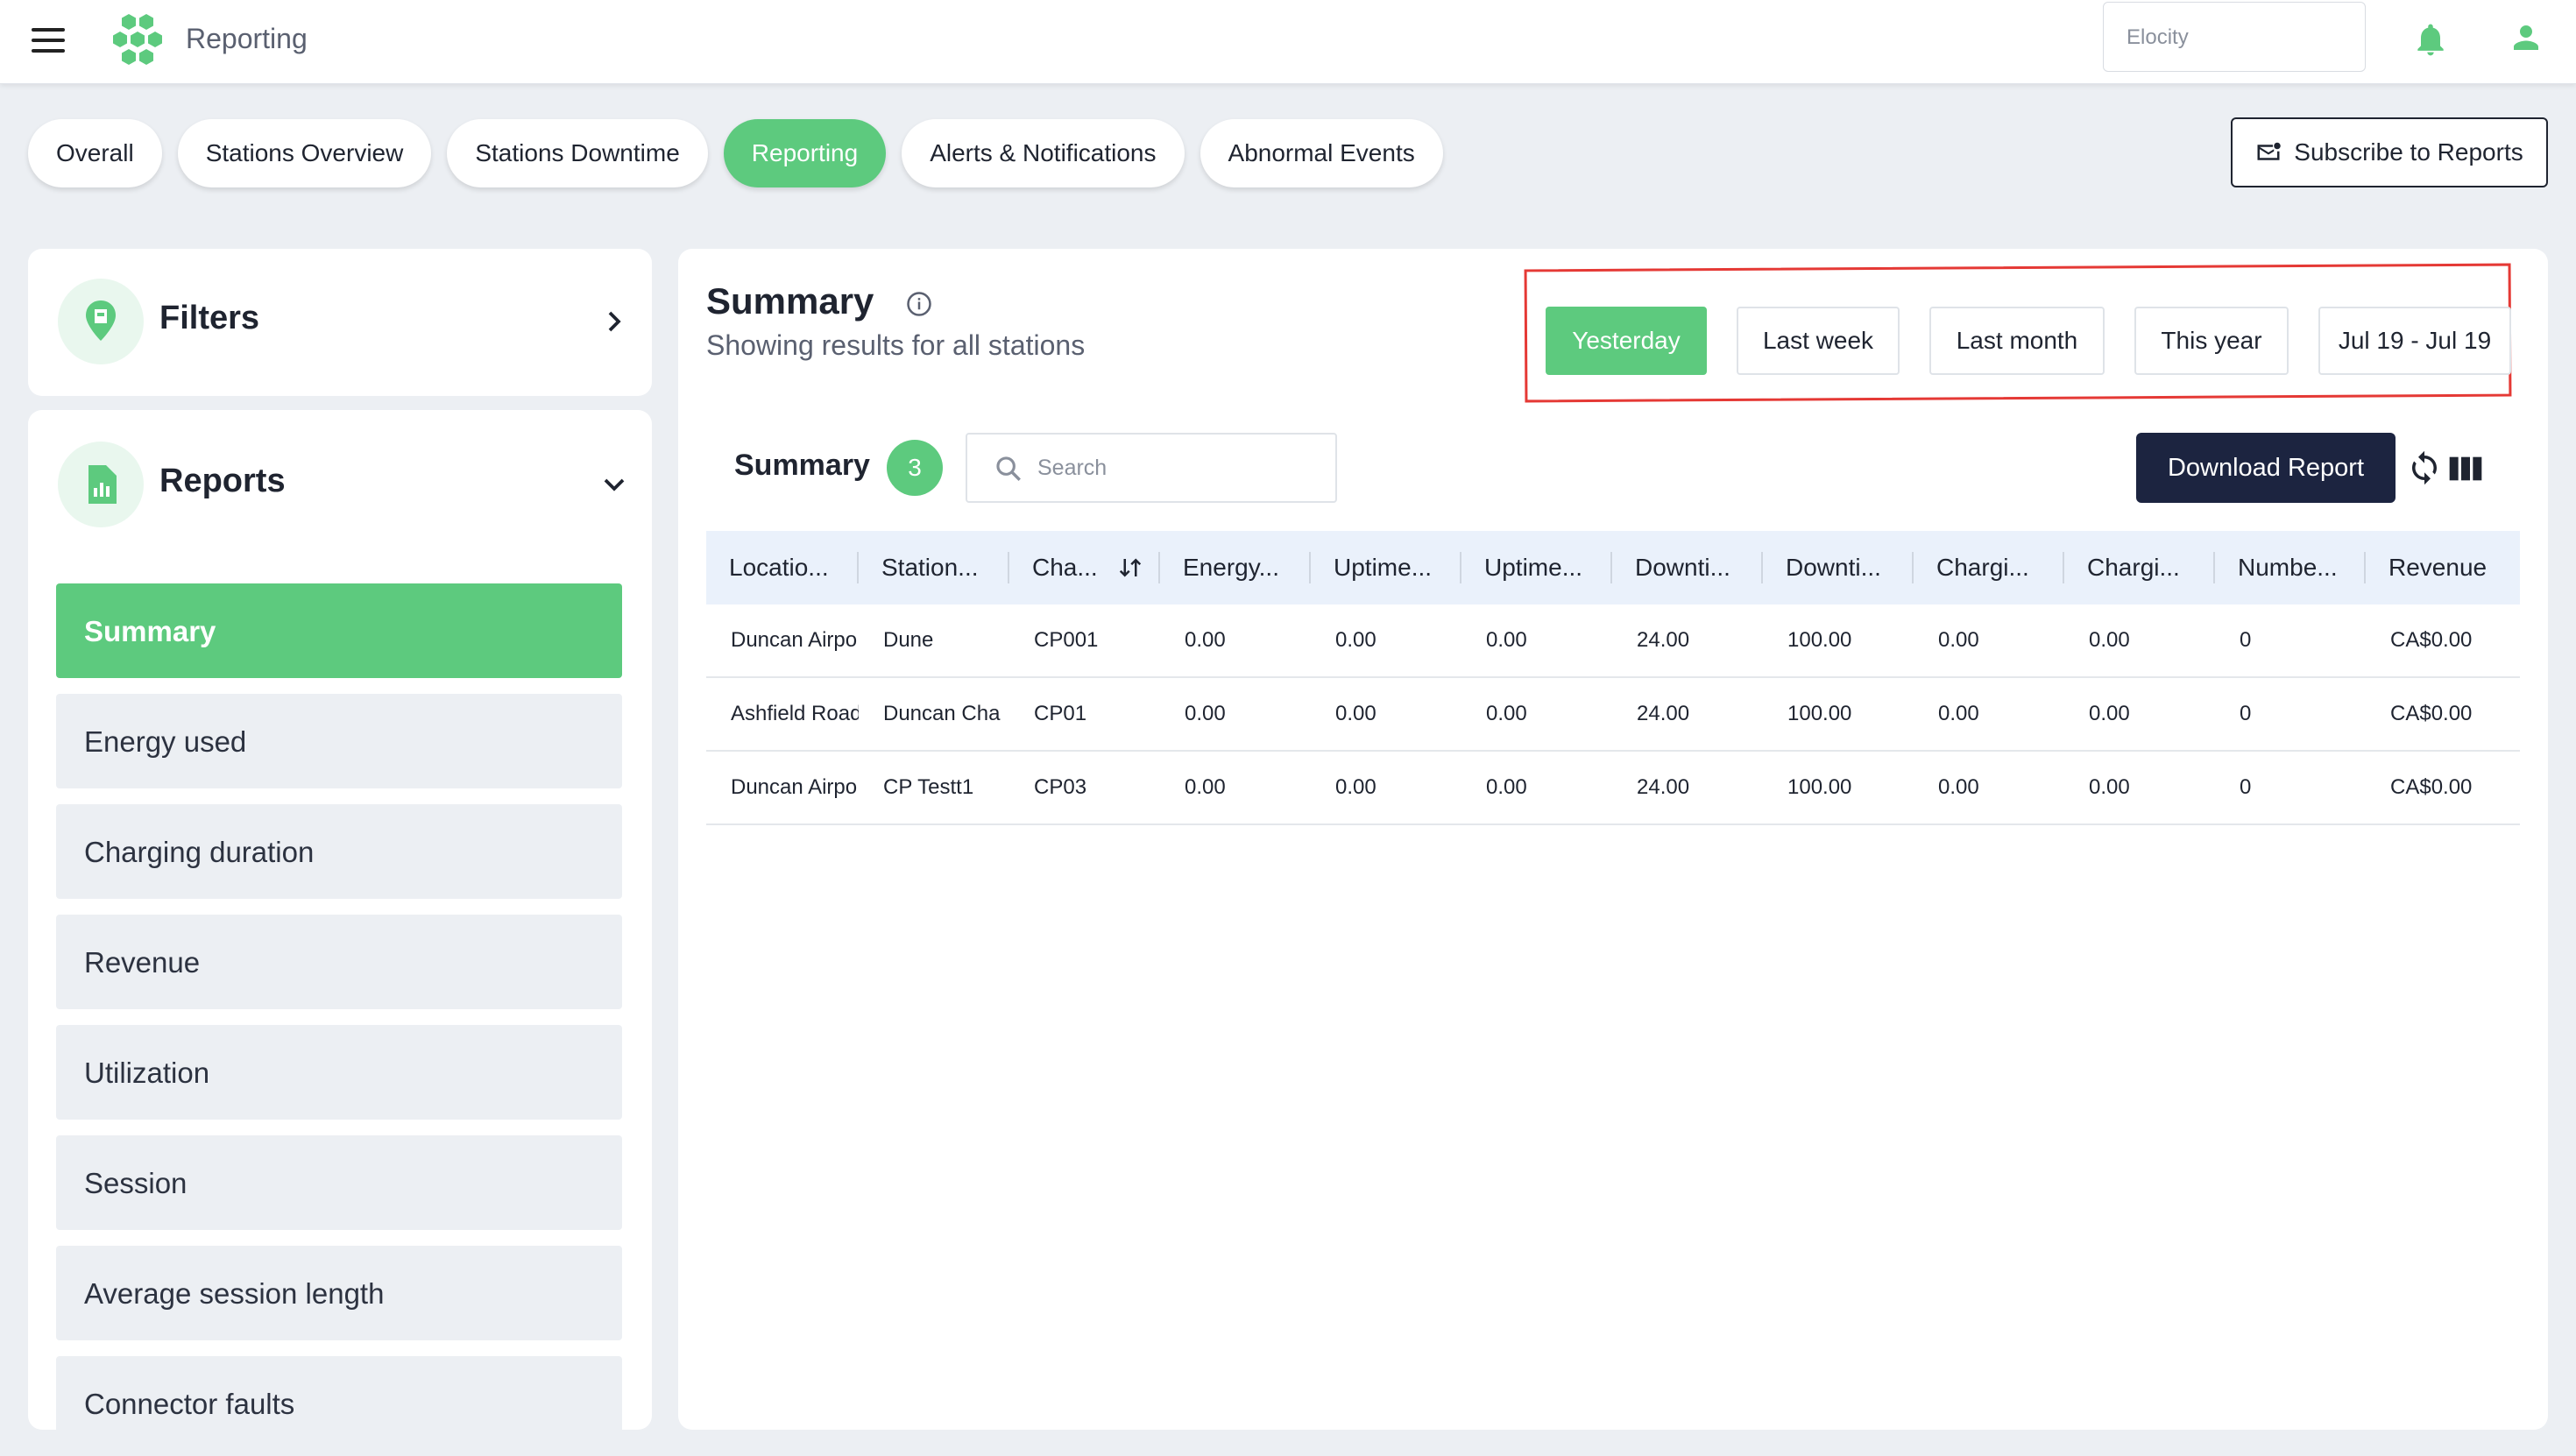 This screenshot has height=1456, width=2576. What do you see at coordinates (2234, 37) in the screenshot?
I see `organization-select: Elocity` at bounding box center [2234, 37].